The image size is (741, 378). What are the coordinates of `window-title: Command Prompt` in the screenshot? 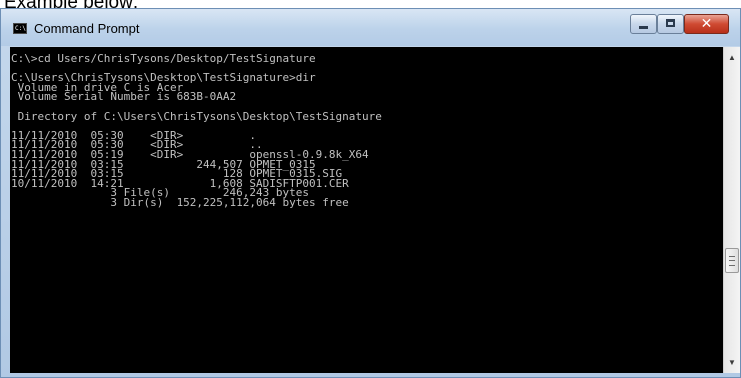 It's located at (87, 28).